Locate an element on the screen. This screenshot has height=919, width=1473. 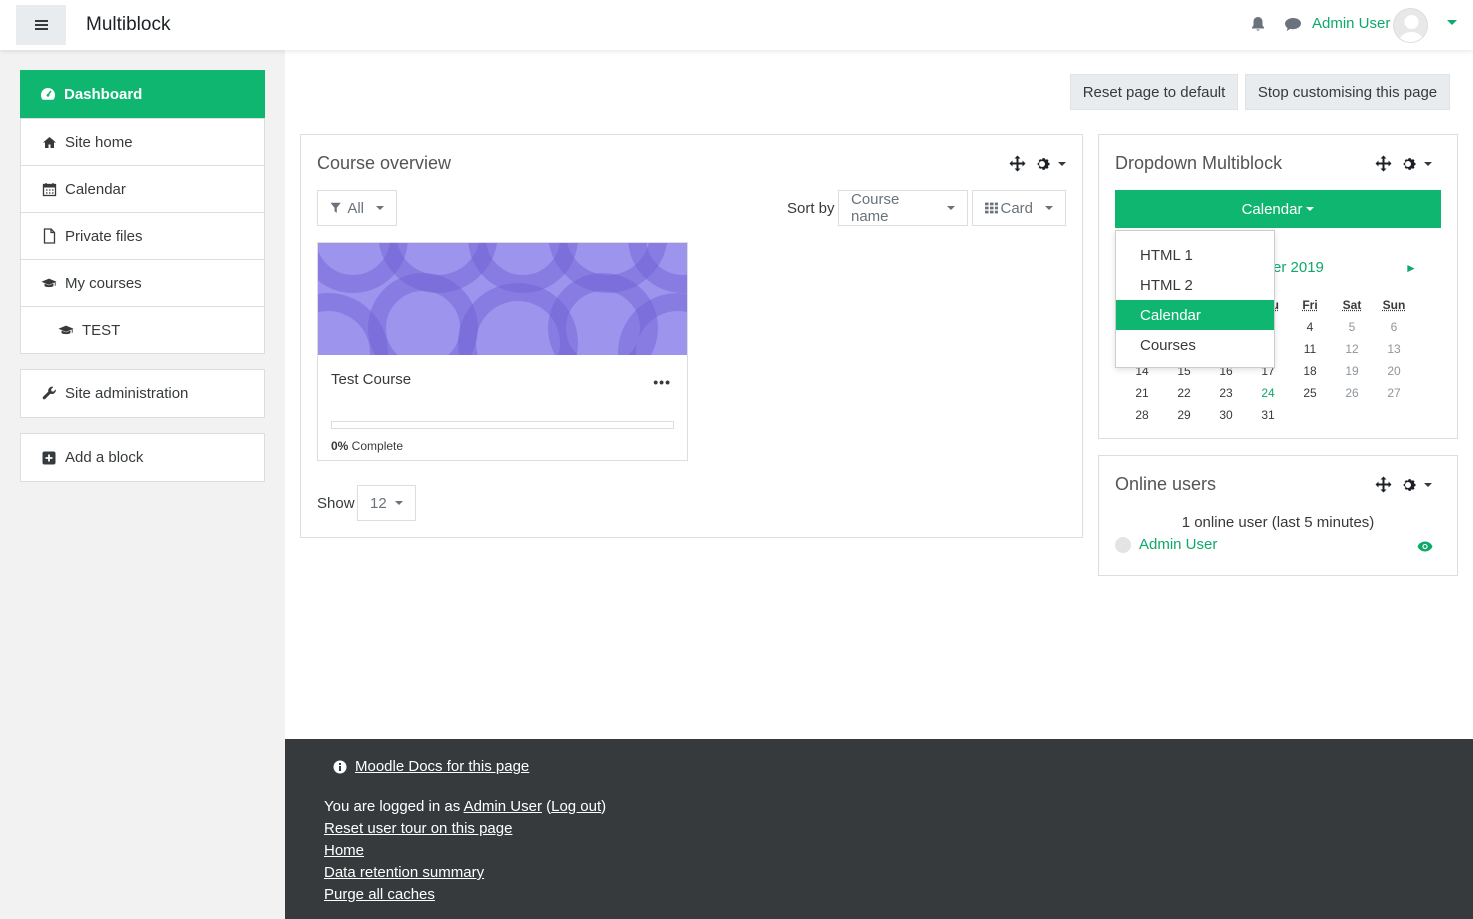
logout-link: Log out is located at coordinates (576, 806).